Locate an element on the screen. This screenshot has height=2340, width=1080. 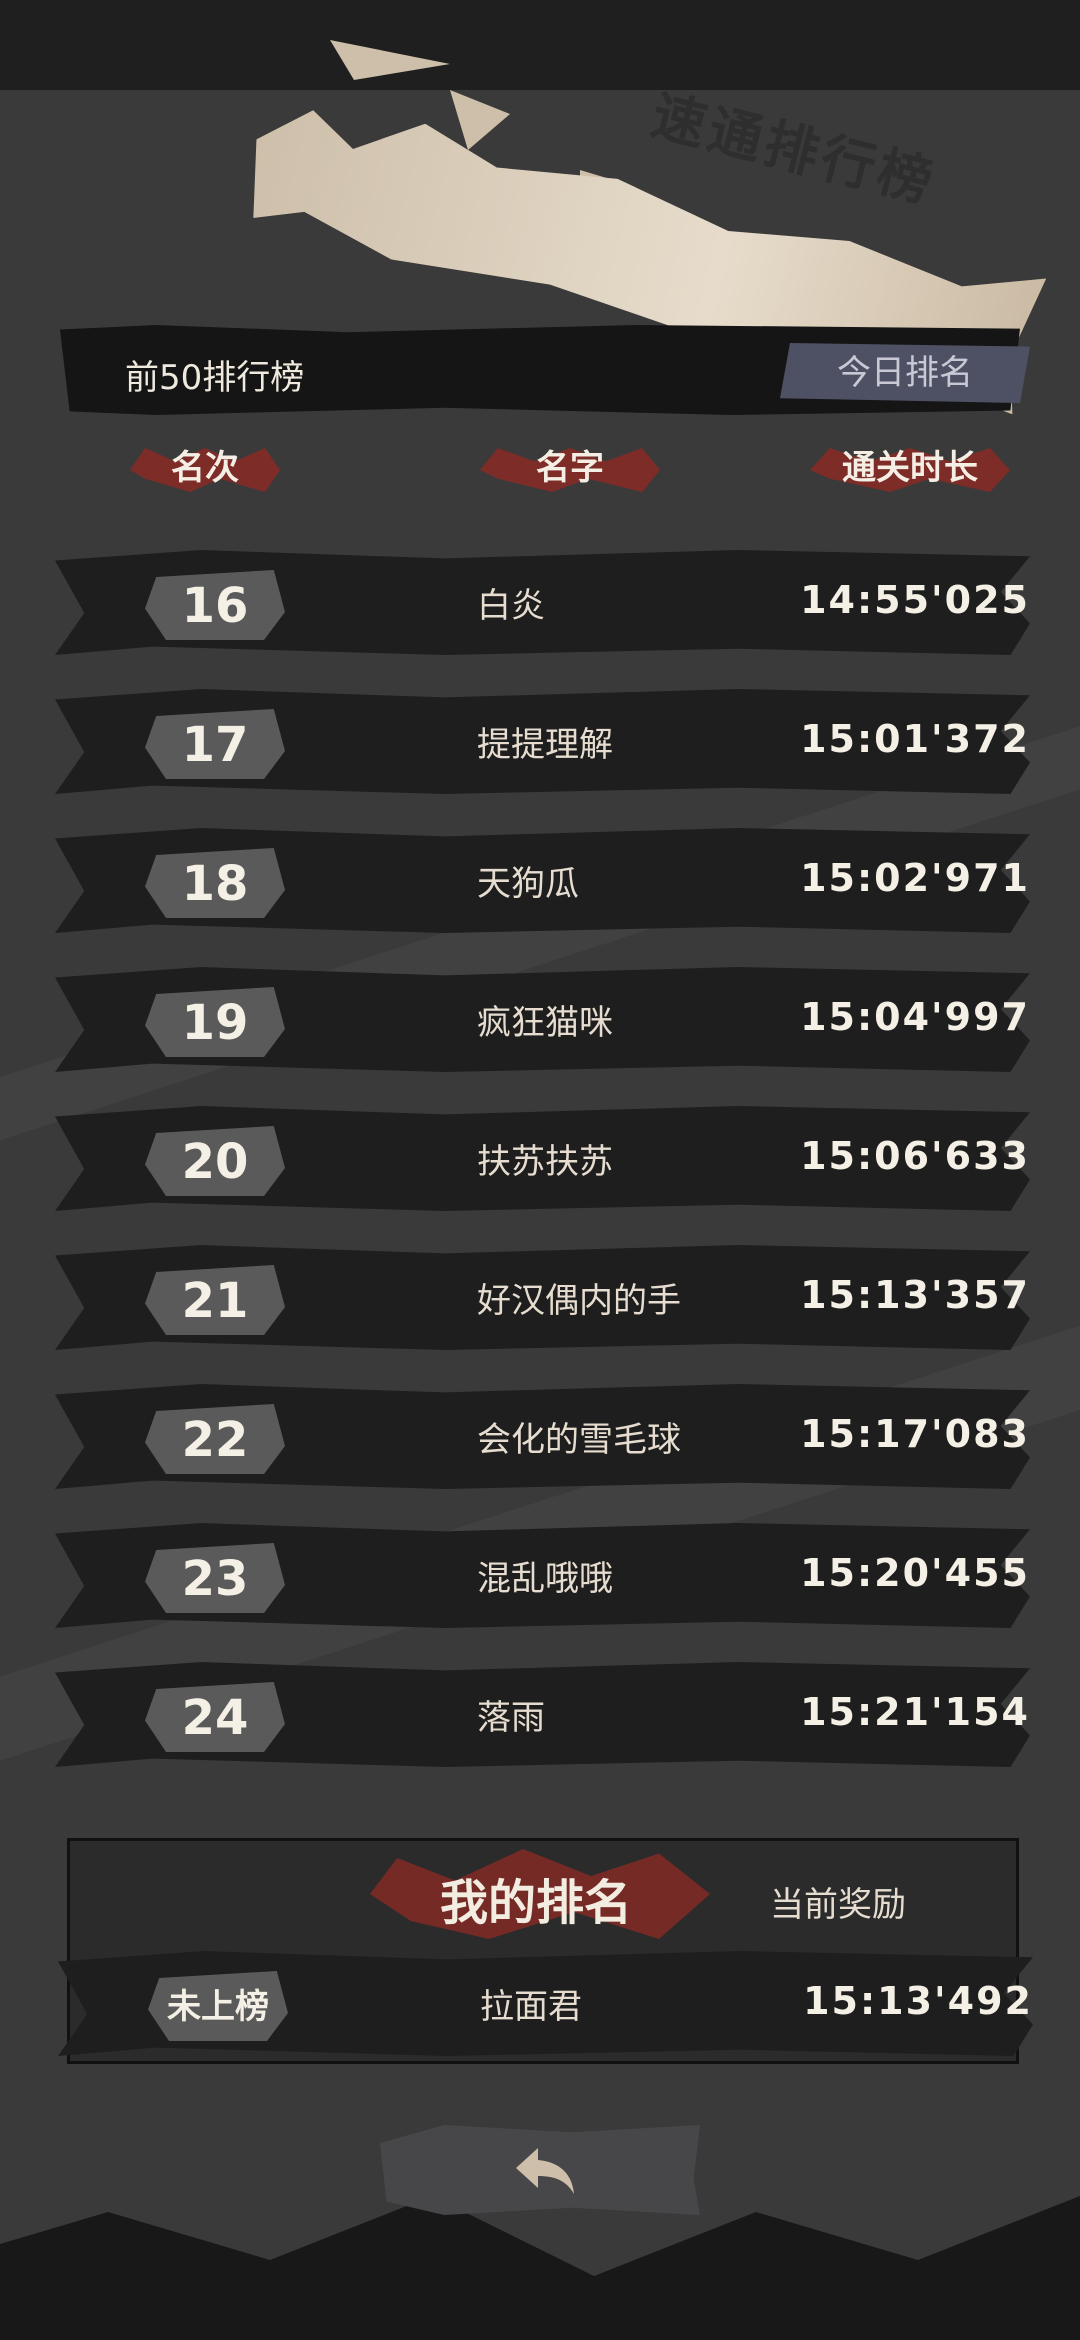
column-header-rank-label: 名次 is located at coordinates (205, 468).